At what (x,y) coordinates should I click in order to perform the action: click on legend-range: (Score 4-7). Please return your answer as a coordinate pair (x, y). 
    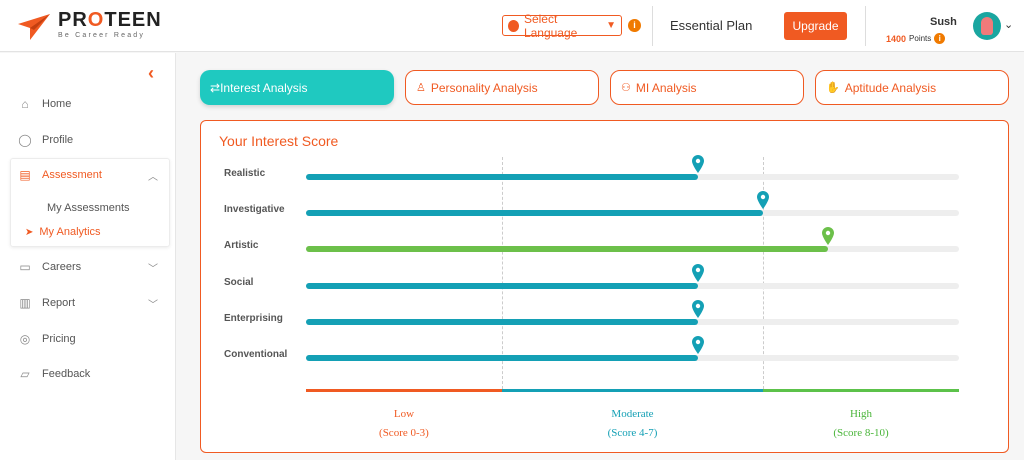
    Looking at the image, I should click on (632, 433).